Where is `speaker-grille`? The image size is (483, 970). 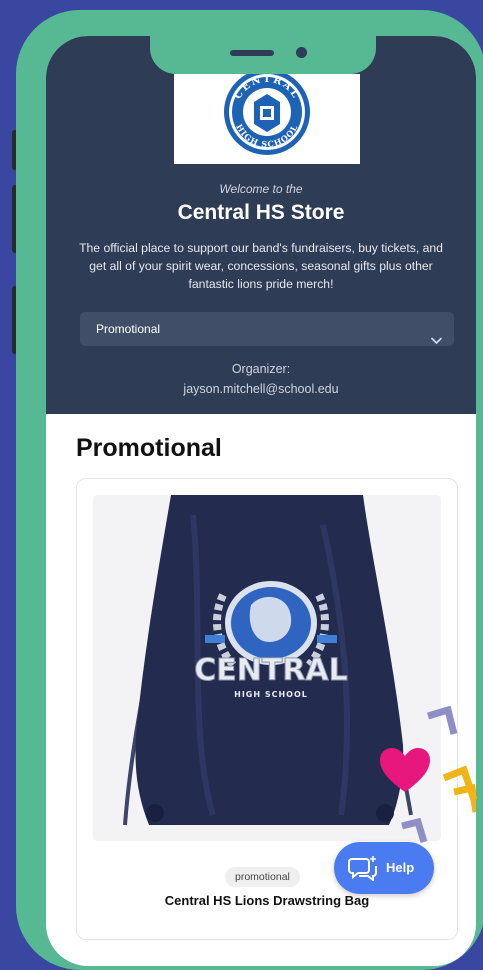 speaker-grille is located at coordinates (252, 53).